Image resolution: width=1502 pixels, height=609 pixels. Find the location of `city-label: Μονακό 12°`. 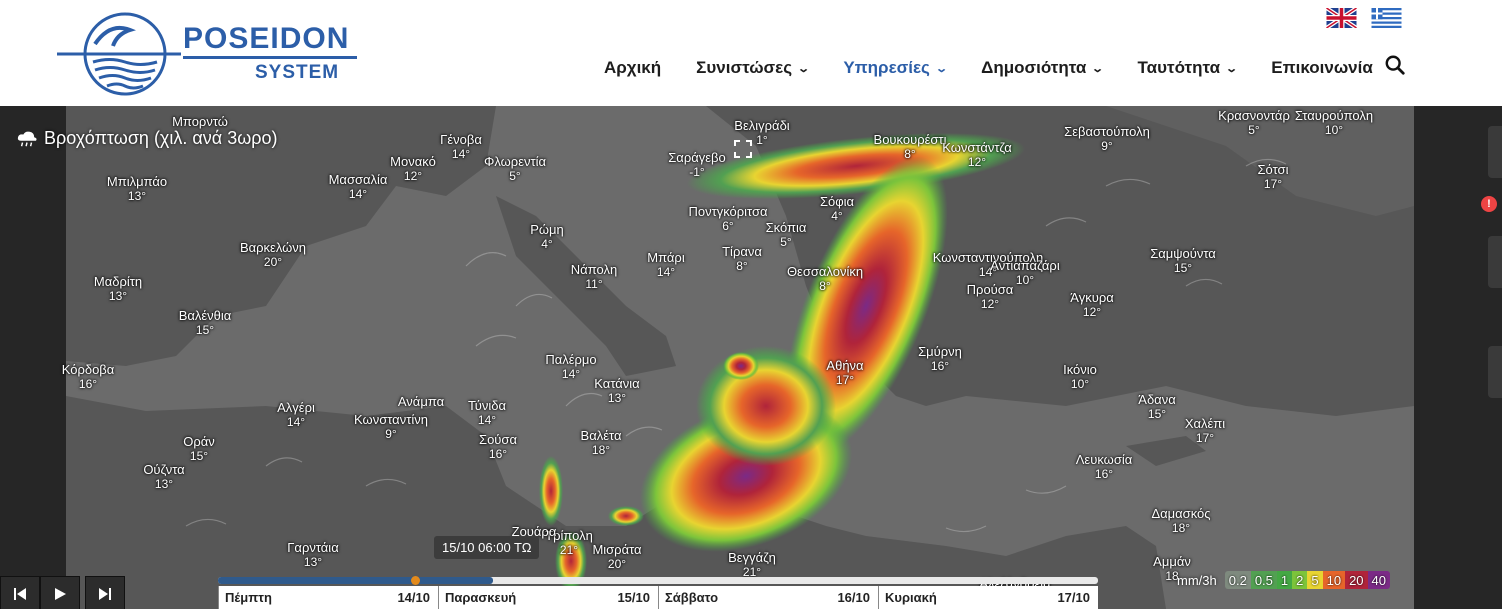

city-label: Μονακό 12° is located at coordinates (413, 169).